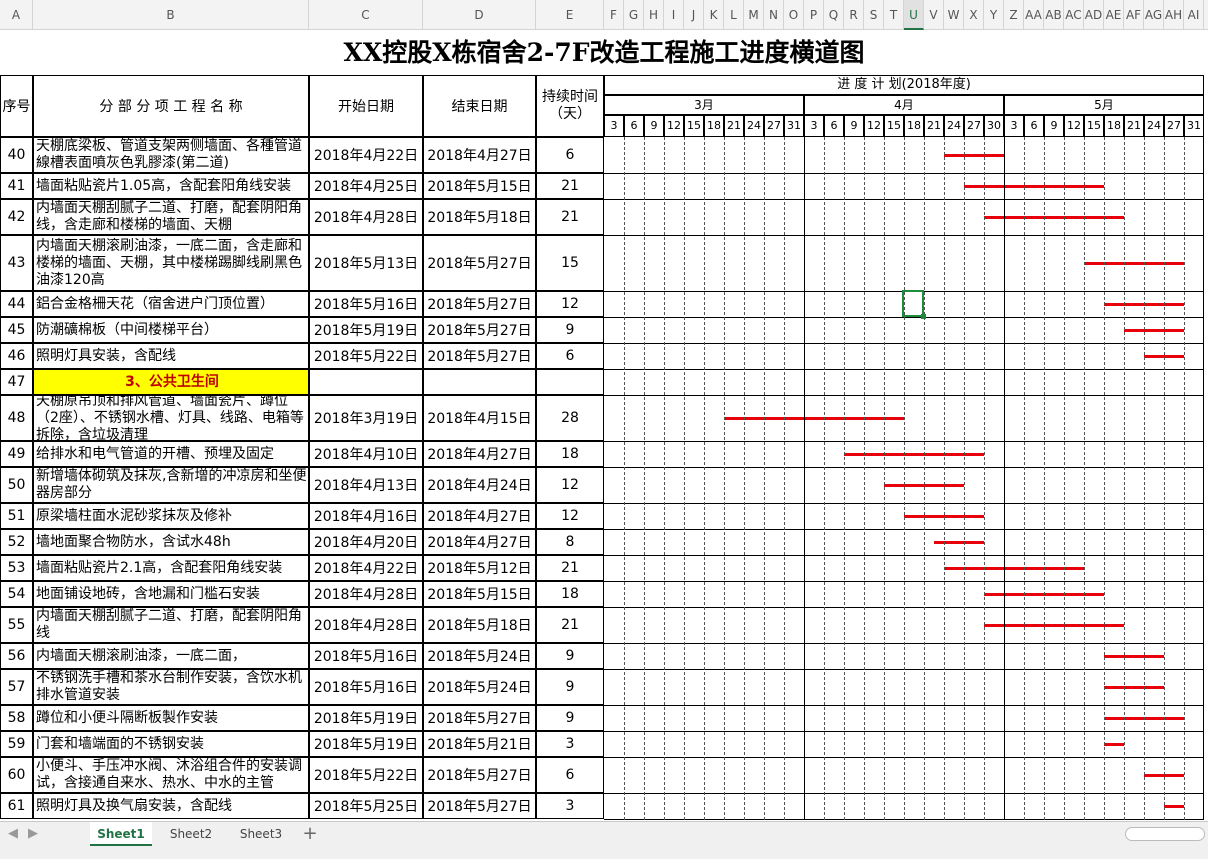 This screenshot has width=1208, height=859. I want to click on tab-sheet1: Sheet1, so click(121, 834).